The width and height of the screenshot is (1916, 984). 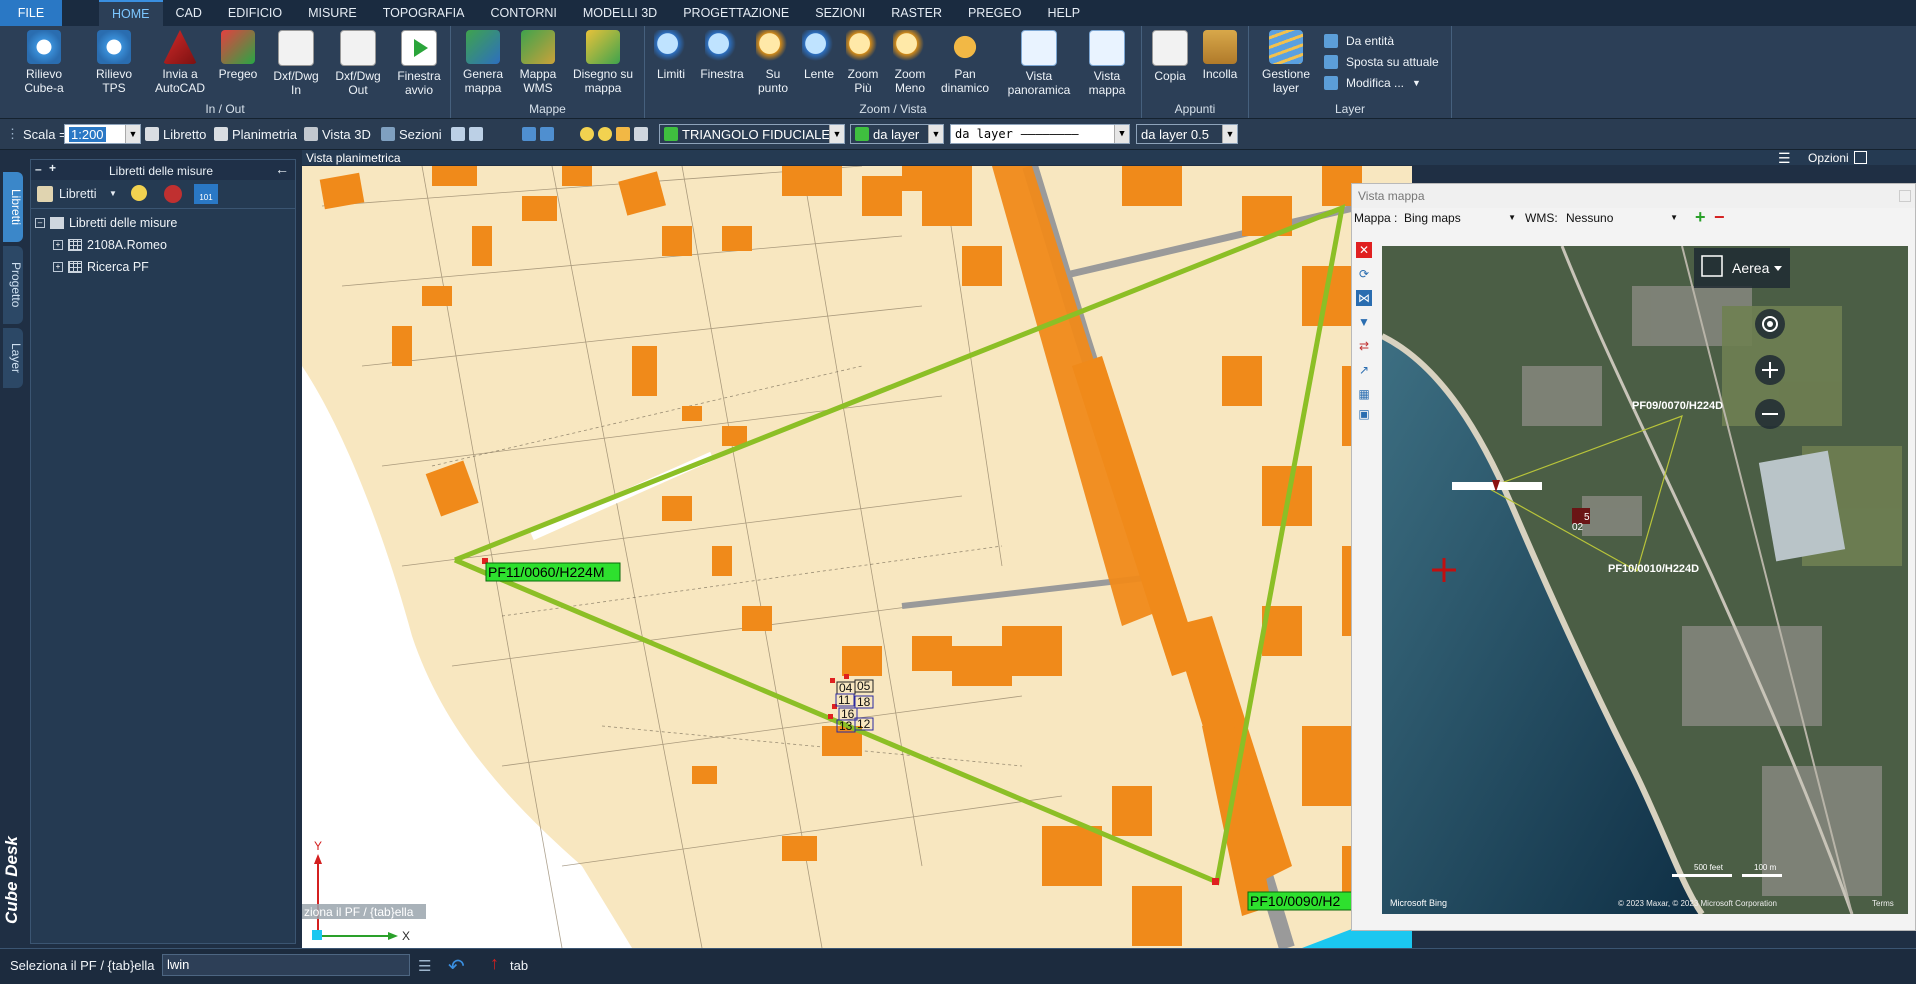 What do you see at coordinates (175, 134) in the screenshot?
I see `libretto-button: Libretto` at bounding box center [175, 134].